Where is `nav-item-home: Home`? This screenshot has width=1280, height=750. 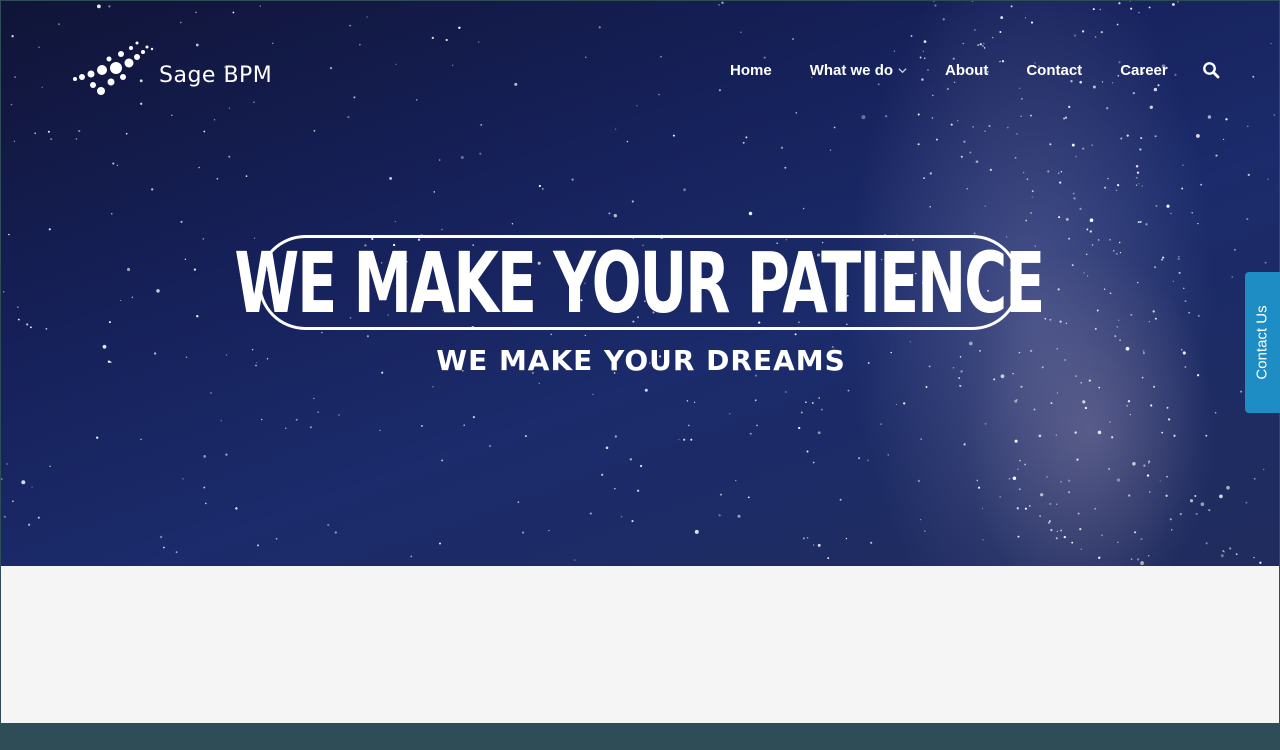
nav-item-home: Home is located at coordinates (751, 70).